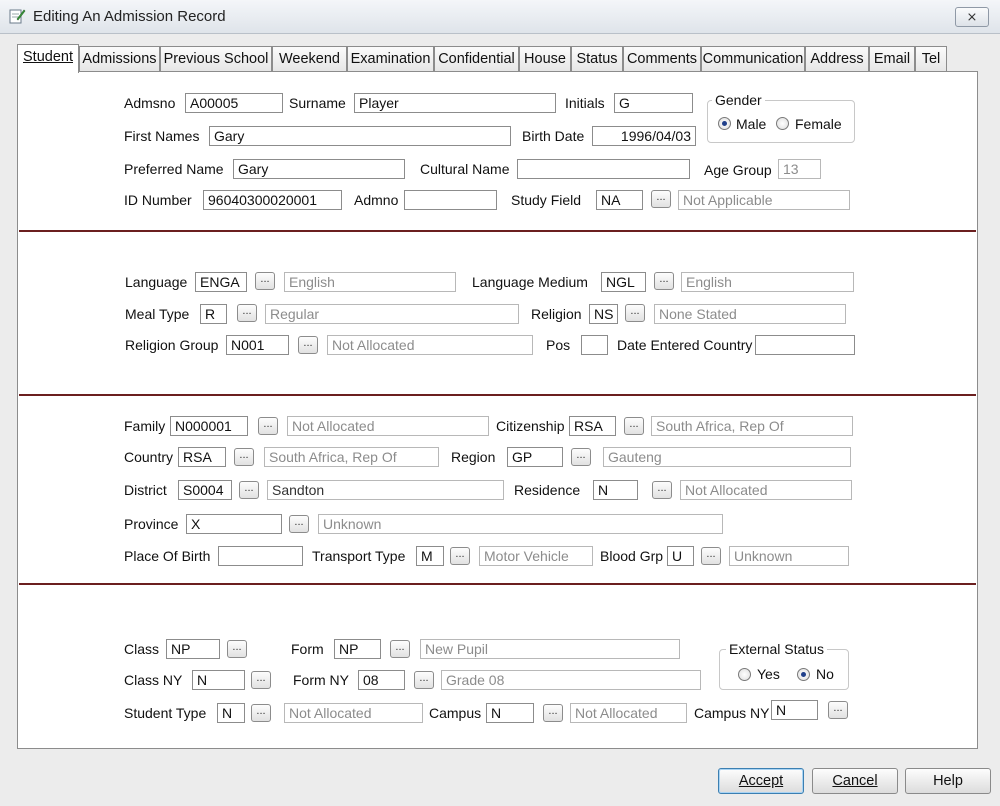 The height and width of the screenshot is (806, 1000). Describe the element at coordinates (644, 136) in the screenshot. I see `birth-date-field: 1996/04/03` at that location.